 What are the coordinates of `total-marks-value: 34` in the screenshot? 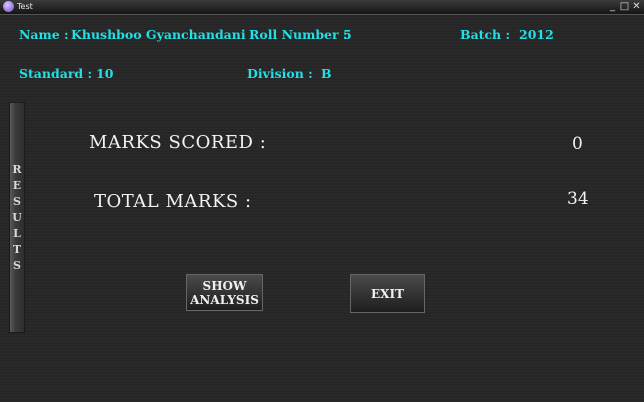 It's located at (578, 199).